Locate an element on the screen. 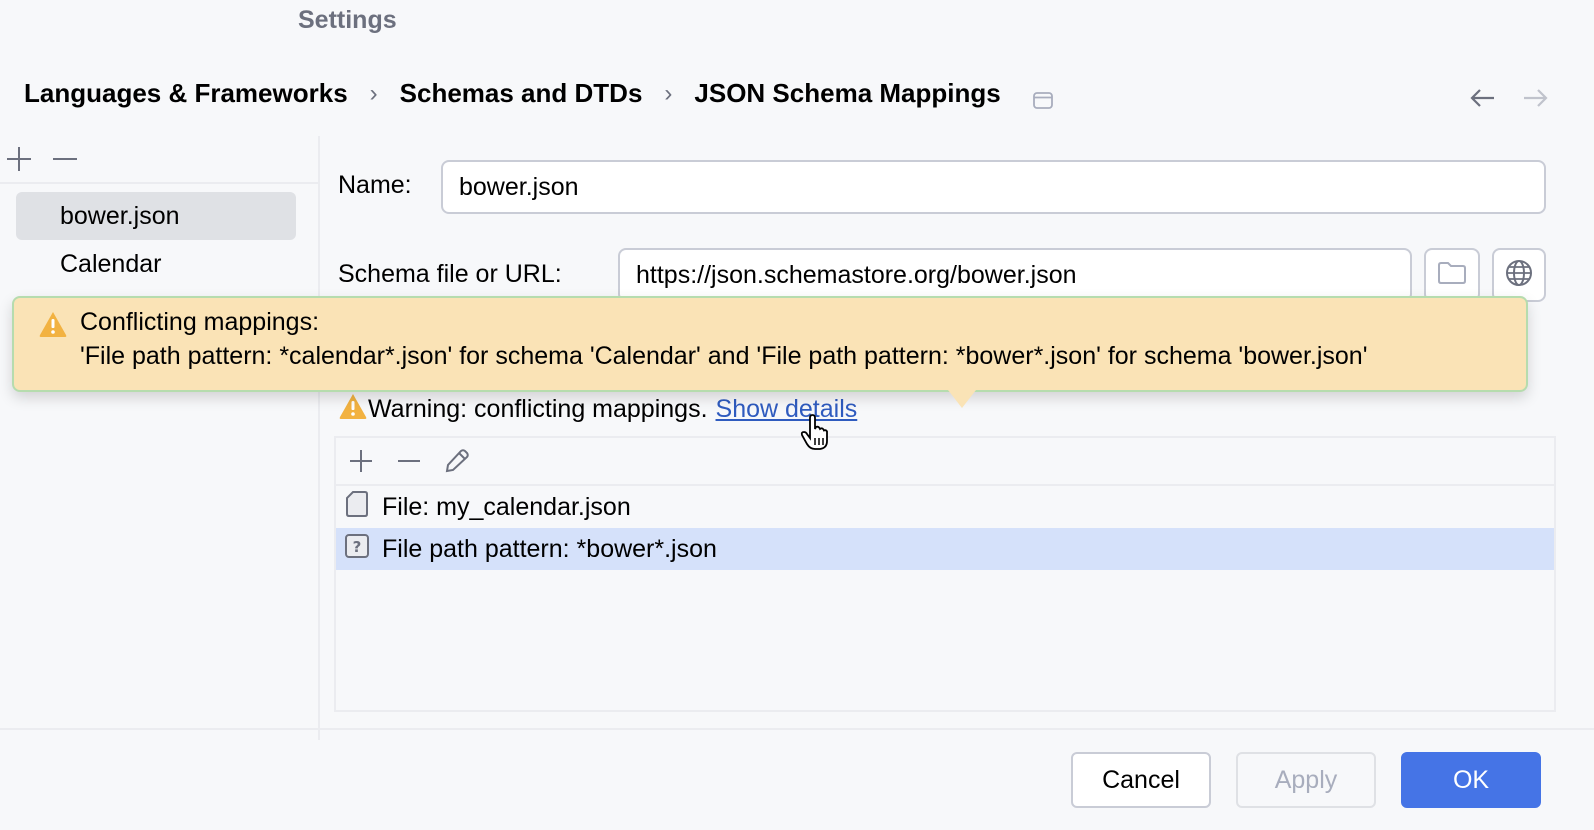 This screenshot has height=830, width=1594. breadcrumb-item-schemas: Schemas and DTDs is located at coordinates (521, 93).